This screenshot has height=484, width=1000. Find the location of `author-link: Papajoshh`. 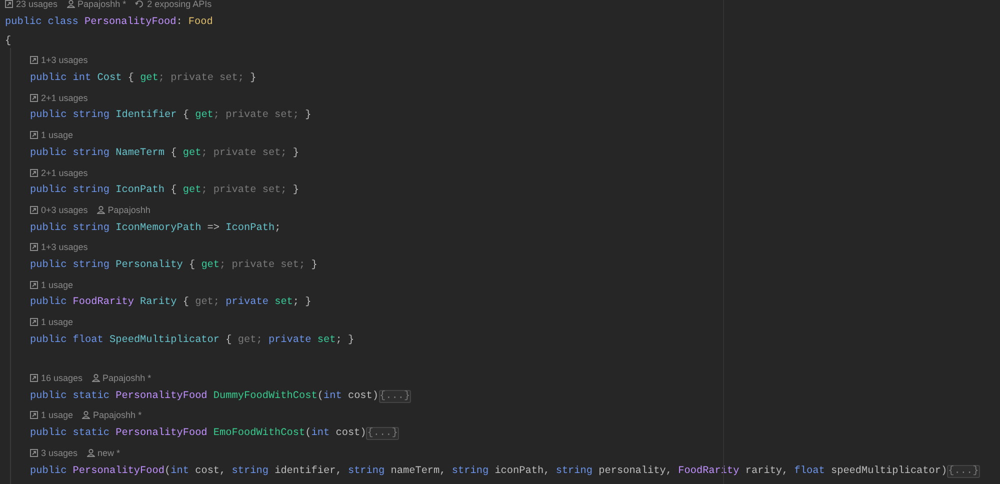

author-link: Papajoshh is located at coordinates (123, 209).